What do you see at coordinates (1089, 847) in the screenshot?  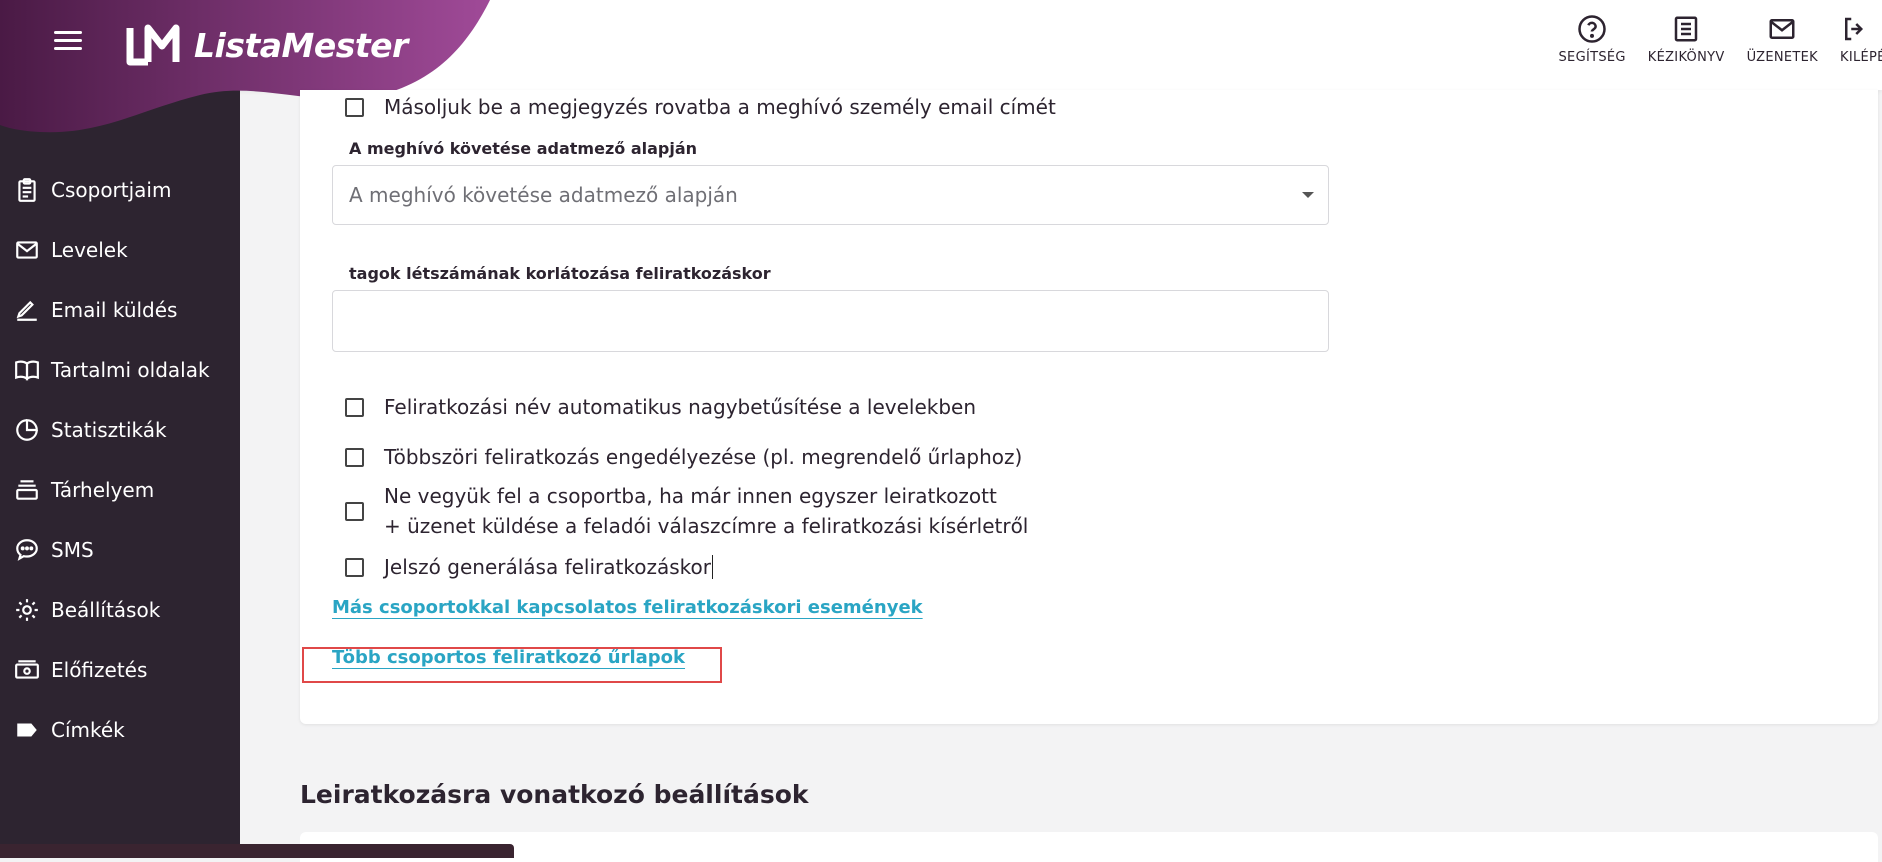 I see `unsubscribe-settings-card` at bounding box center [1089, 847].